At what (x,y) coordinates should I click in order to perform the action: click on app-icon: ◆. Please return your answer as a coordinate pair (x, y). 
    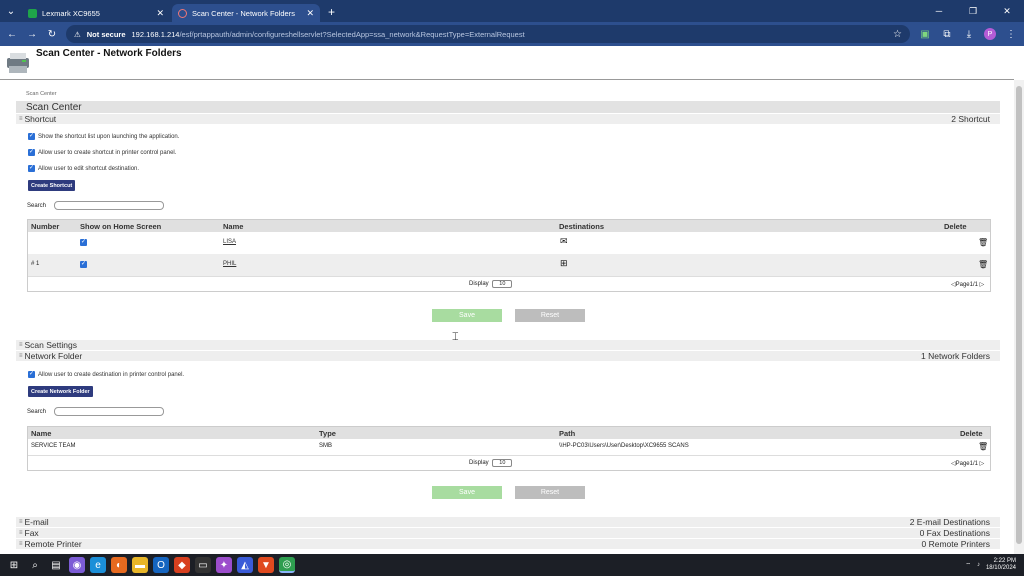
    Looking at the image, I should click on (182, 565).